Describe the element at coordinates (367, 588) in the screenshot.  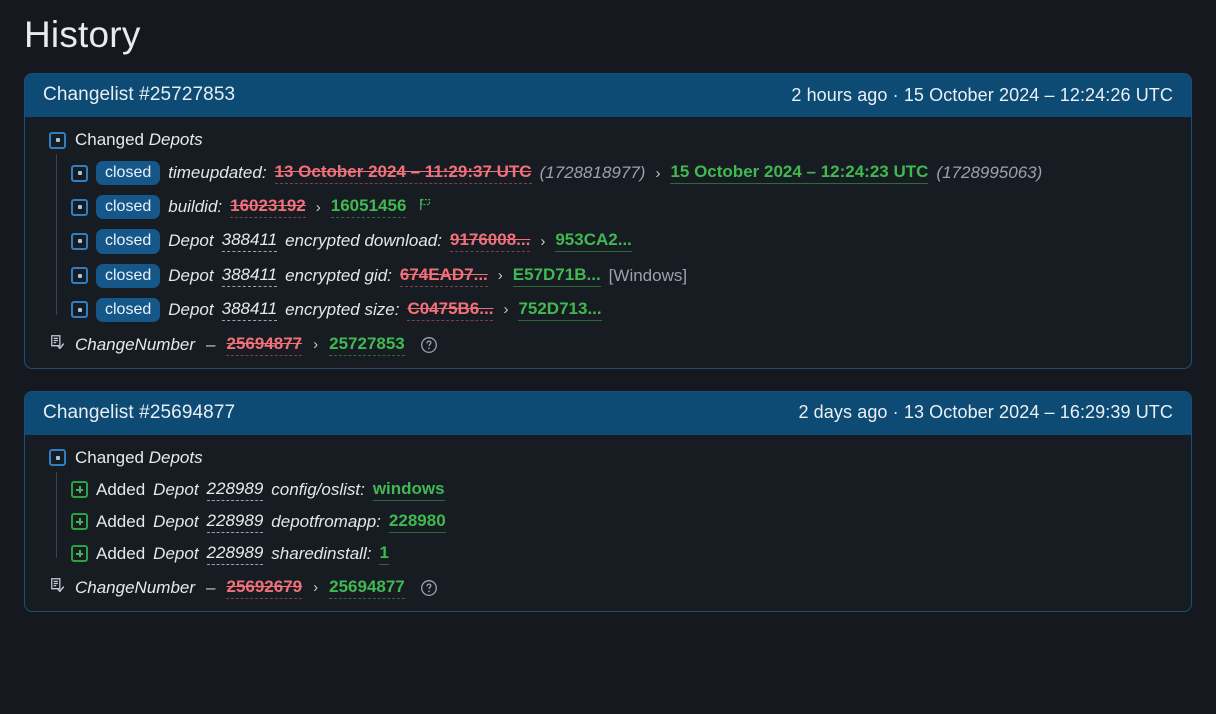
I see `new-changenumber: 25694877` at that location.